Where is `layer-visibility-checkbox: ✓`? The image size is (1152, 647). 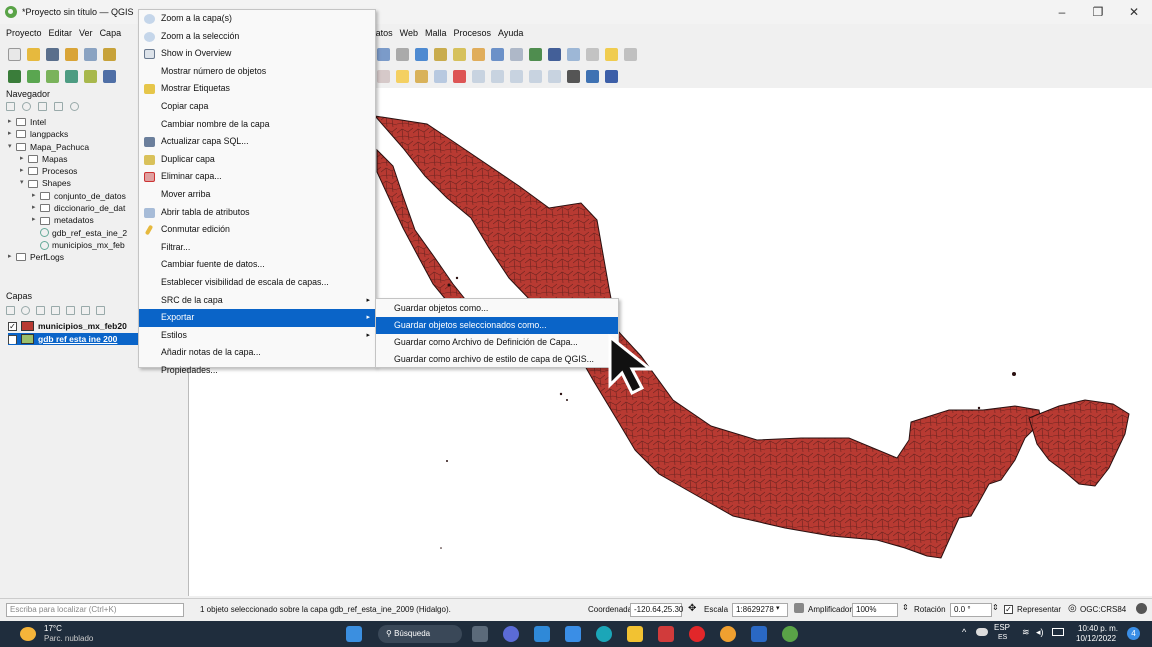 layer-visibility-checkbox: ✓ is located at coordinates (12, 326).